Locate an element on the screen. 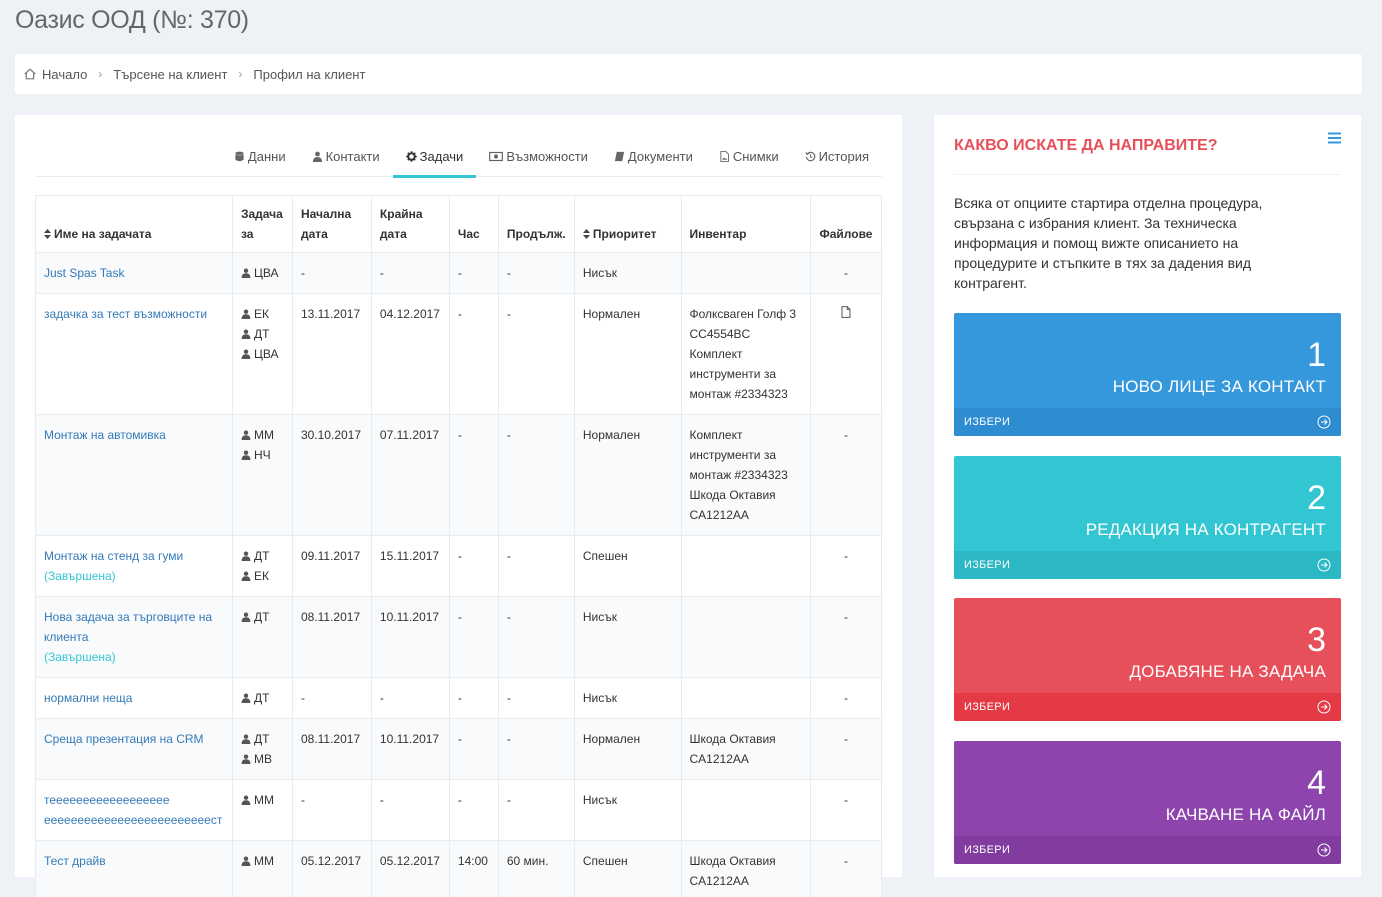  task-name-cell: Монтаж на автомивка is located at coordinates (134, 475).